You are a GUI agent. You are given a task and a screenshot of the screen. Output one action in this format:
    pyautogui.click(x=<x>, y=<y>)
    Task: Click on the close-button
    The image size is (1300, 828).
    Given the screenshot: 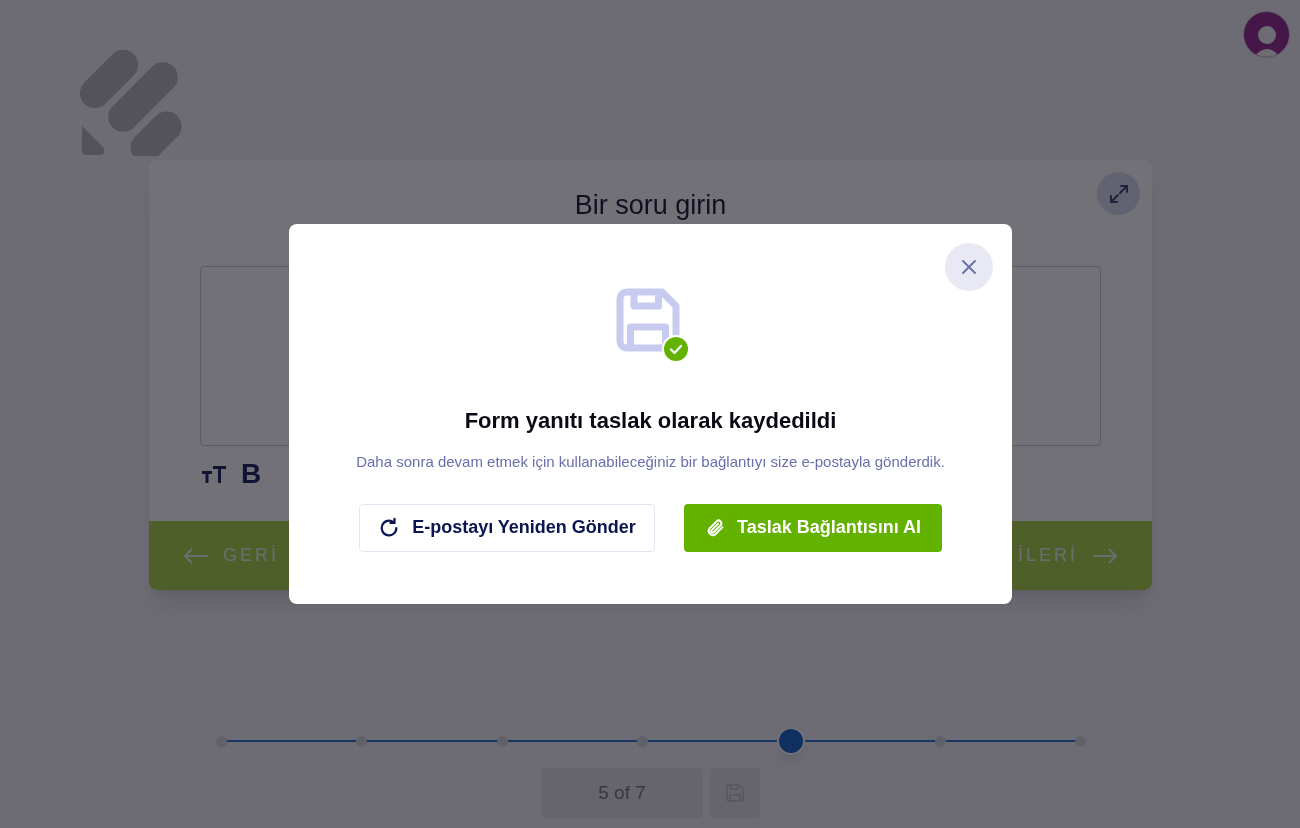 What is the action you would take?
    pyautogui.click(x=969, y=267)
    